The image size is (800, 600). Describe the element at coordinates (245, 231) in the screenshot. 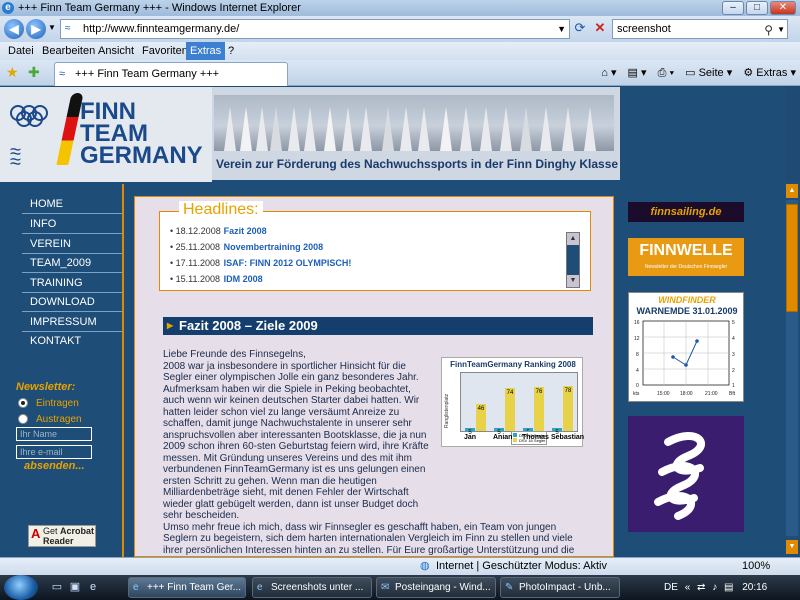

I see `headline-title: Fazit 2008` at that location.